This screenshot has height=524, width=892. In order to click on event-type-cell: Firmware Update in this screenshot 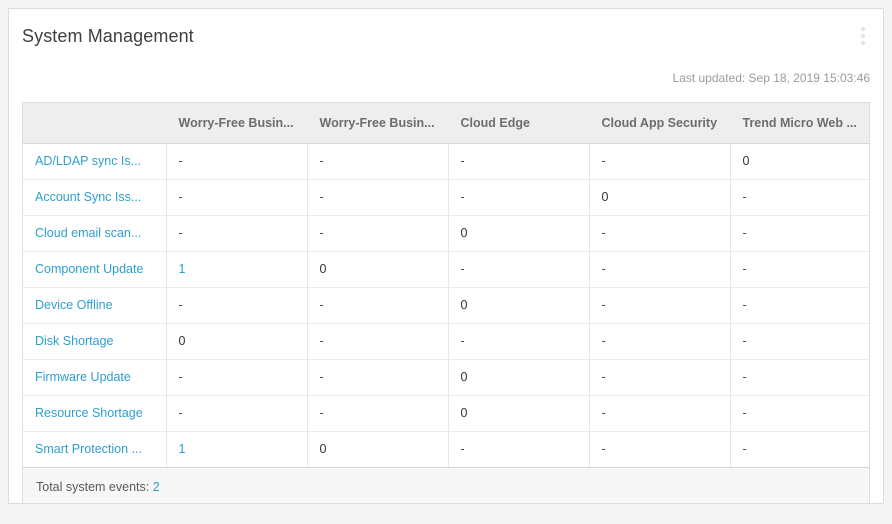, I will do `click(95, 377)`.